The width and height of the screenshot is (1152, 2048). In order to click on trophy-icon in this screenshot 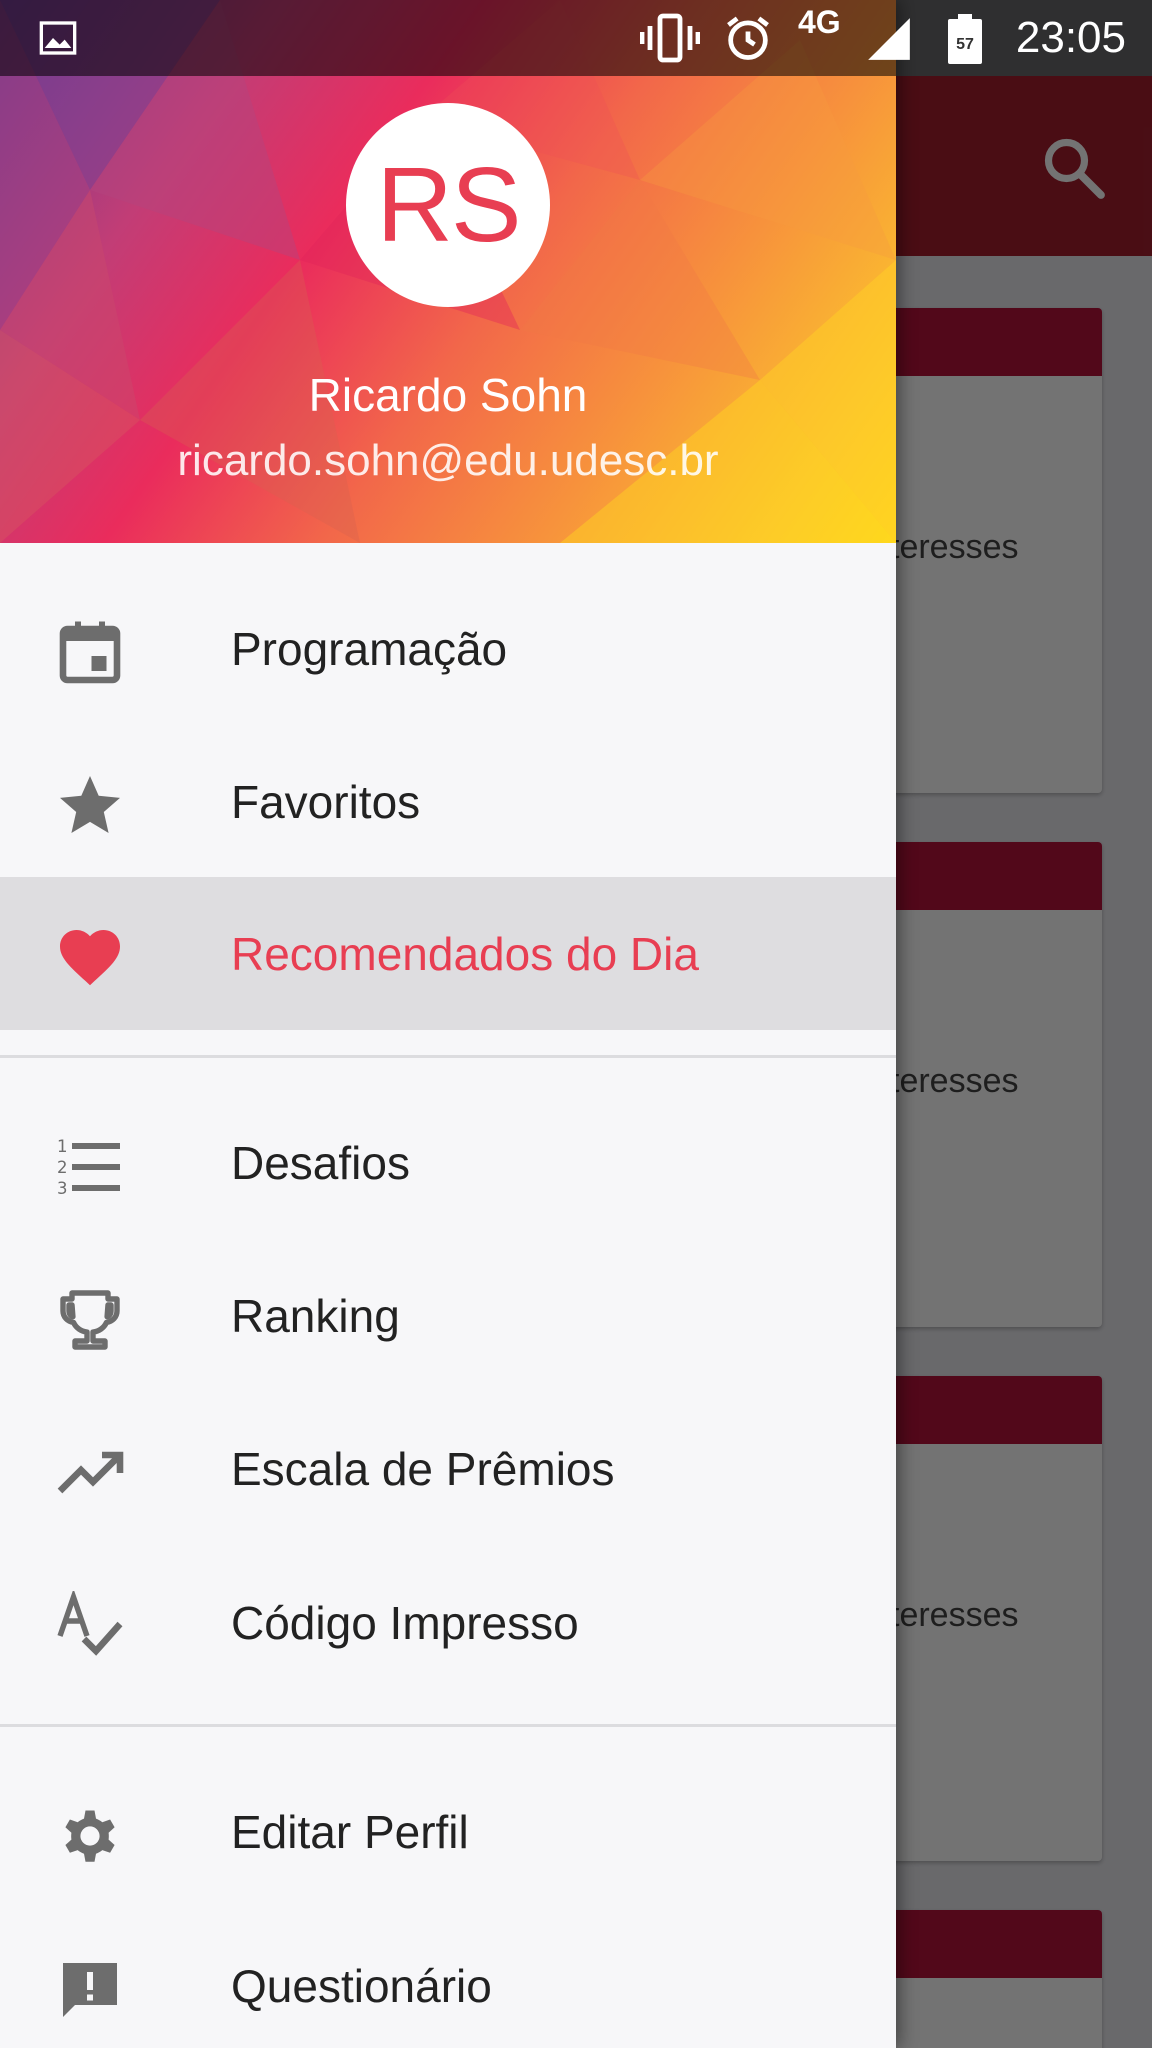, I will do `click(90, 1320)`.